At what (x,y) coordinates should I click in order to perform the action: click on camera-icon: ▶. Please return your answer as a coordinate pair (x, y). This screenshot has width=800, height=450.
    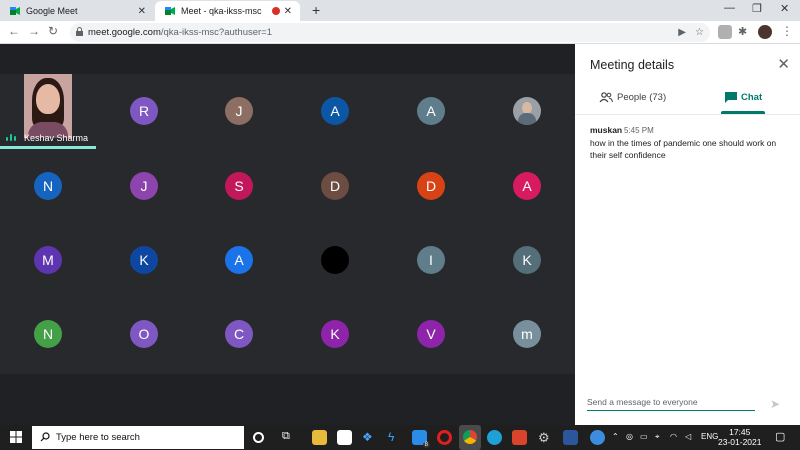
    Looking at the image, I should click on (682, 32).